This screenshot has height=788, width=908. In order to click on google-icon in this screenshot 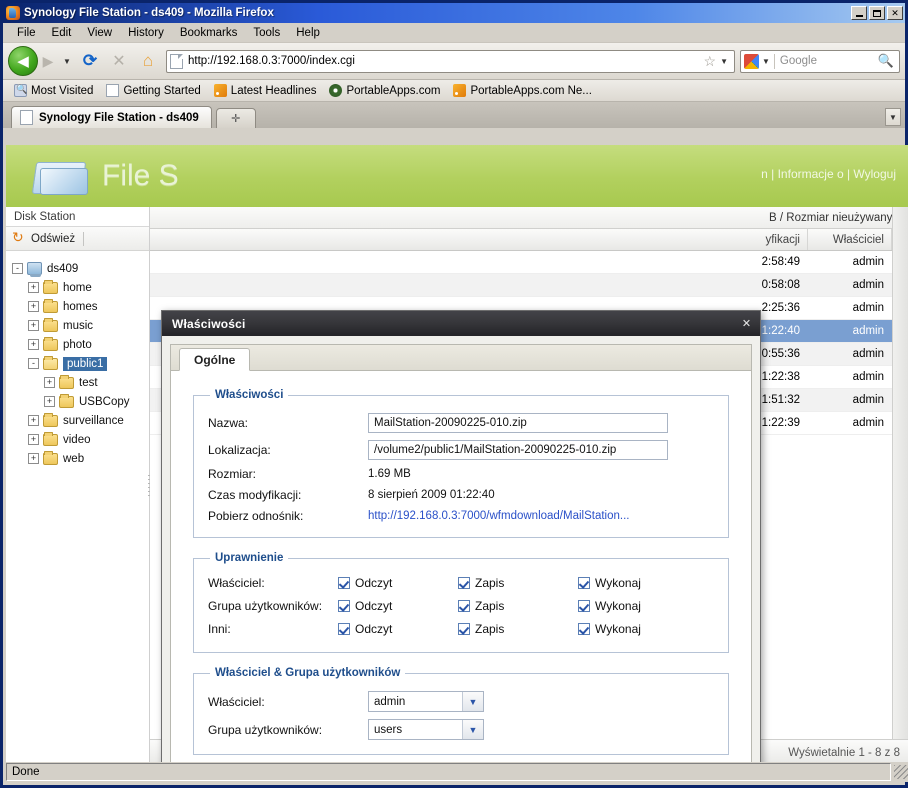, I will do `click(751, 61)`.